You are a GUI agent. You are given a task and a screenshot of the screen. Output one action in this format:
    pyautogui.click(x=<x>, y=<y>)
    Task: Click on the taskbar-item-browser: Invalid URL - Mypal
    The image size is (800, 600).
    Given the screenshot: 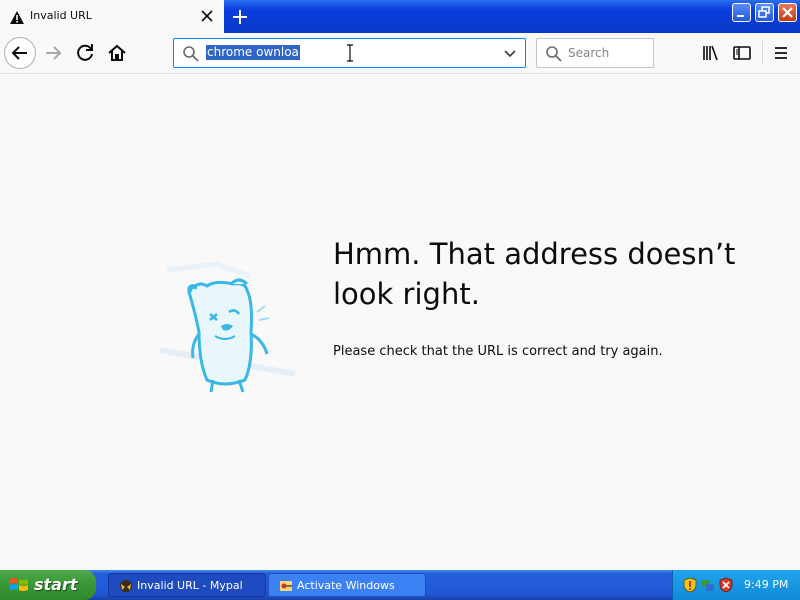 What is the action you would take?
    pyautogui.click(x=187, y=585)
    